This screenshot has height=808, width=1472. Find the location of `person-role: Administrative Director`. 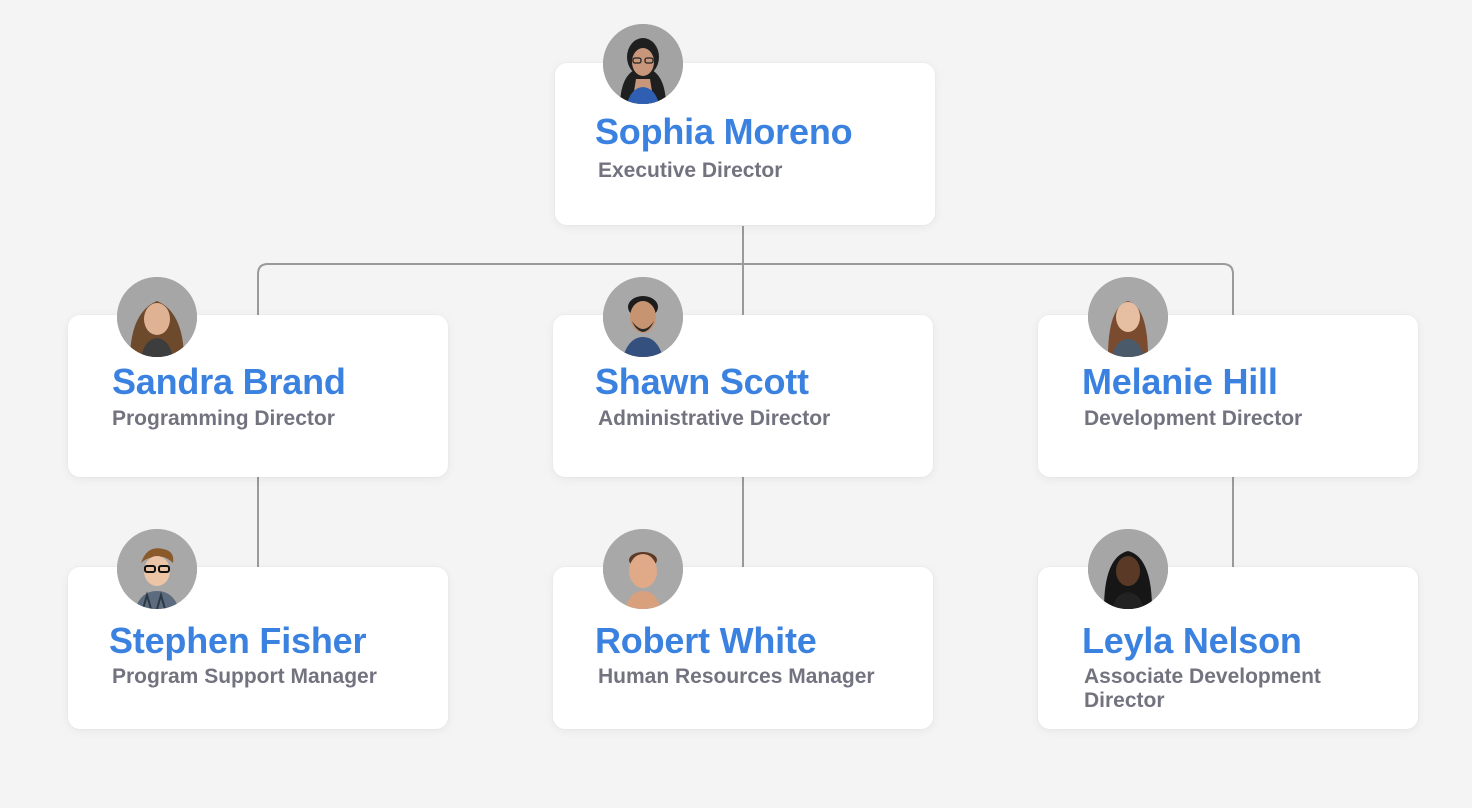

person-role: Administrative Director is located at coordinates (714, 418).